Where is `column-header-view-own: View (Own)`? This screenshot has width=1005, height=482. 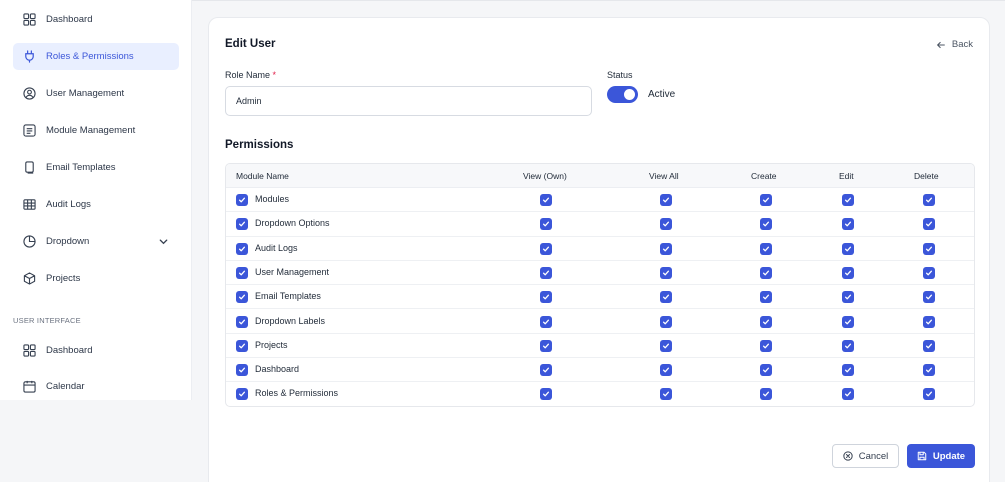 column-header-view-own: View (Own) is located at coordinates (545, 176).